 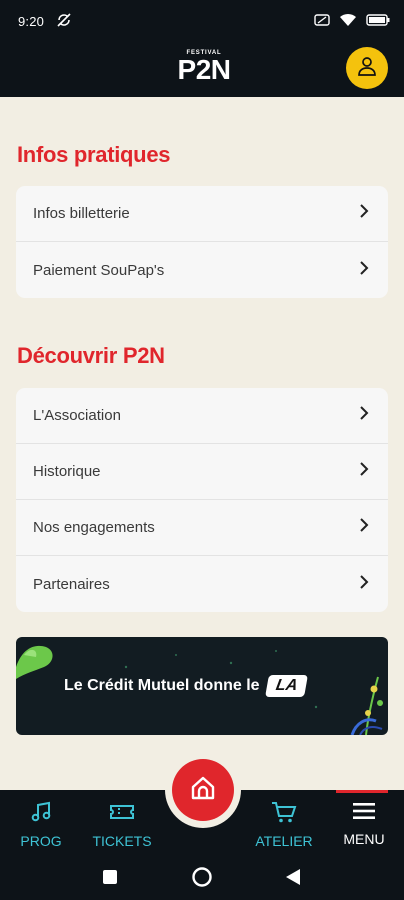 I want to click on section-title-decouvrir-p2n: Découvrir P2N, so click(x=91, y=355).